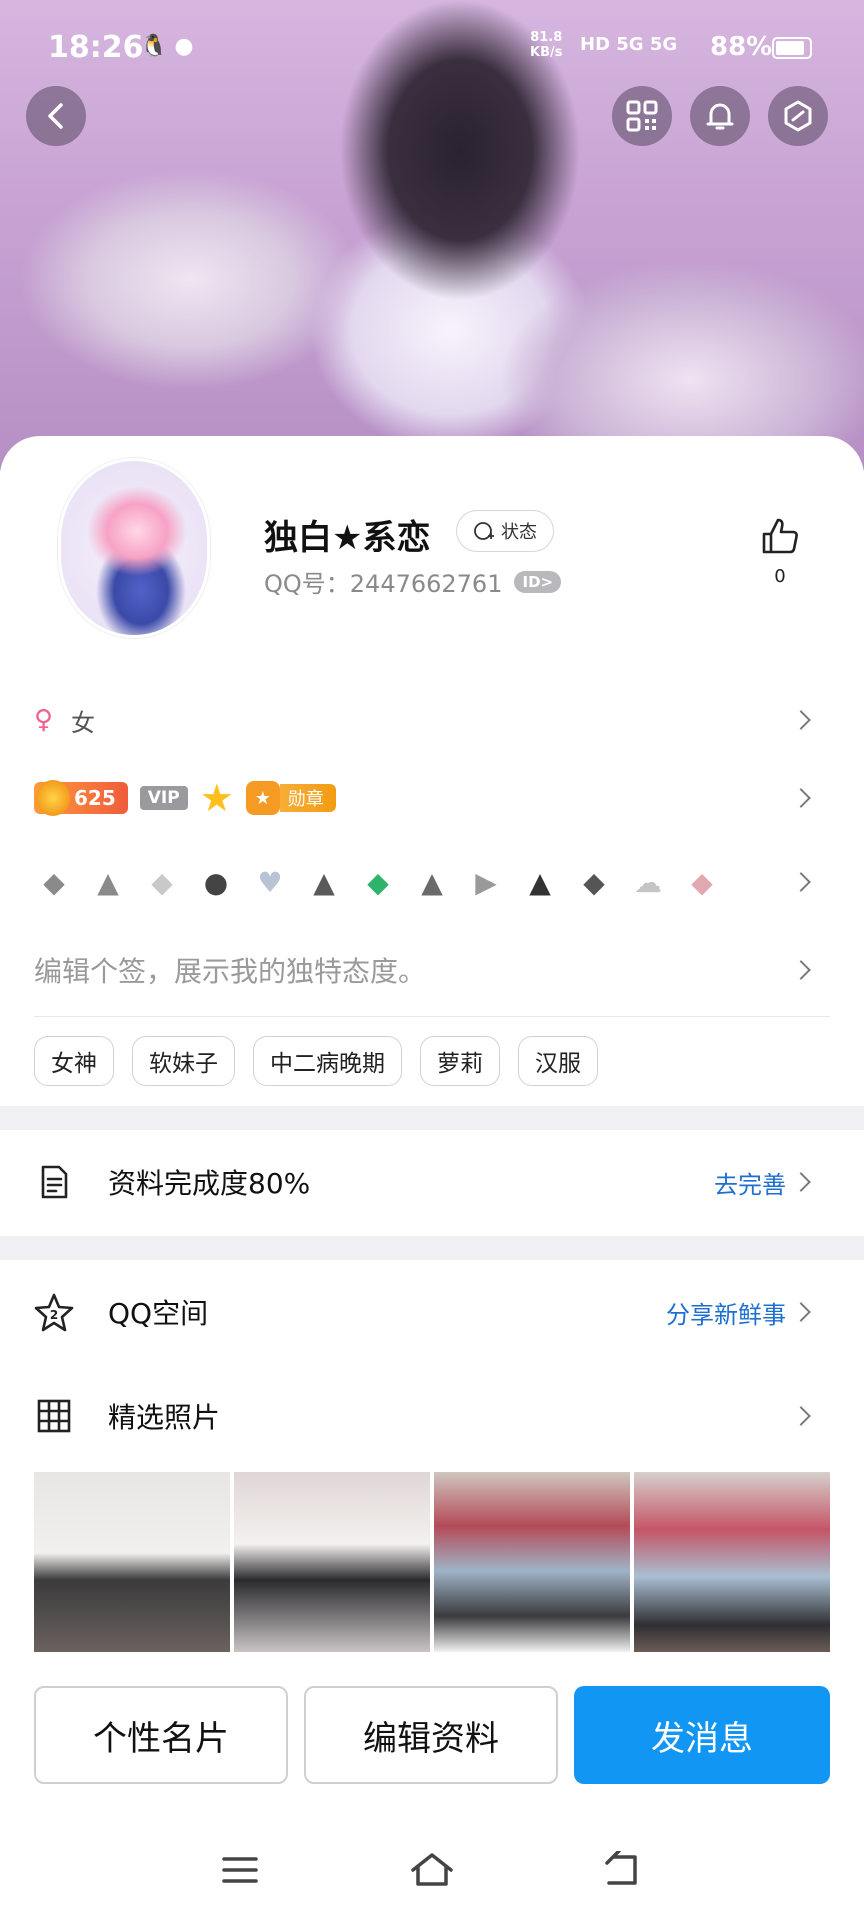  What do you see at coordinates (540, 882) in the screenshot?
I see `penguin-king-icon: ▲` at bounding box center [540, 882].